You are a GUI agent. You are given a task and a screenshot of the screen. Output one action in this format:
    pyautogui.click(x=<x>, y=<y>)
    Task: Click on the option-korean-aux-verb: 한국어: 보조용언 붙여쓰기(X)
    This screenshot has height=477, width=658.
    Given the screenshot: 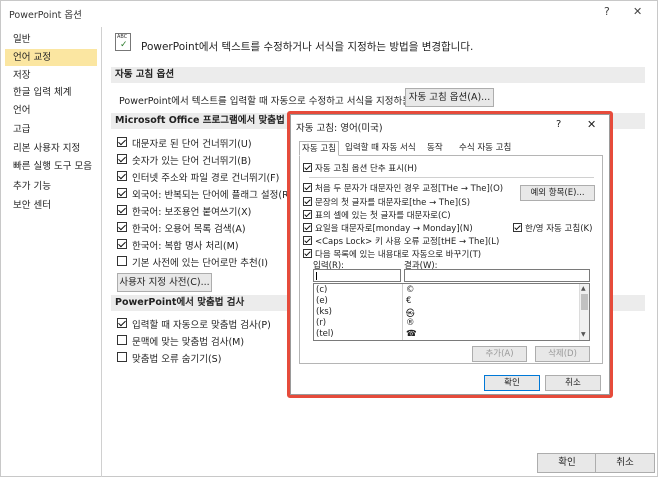 What is the action you would take?
    pyautogui.click(x=184, y=211)
    